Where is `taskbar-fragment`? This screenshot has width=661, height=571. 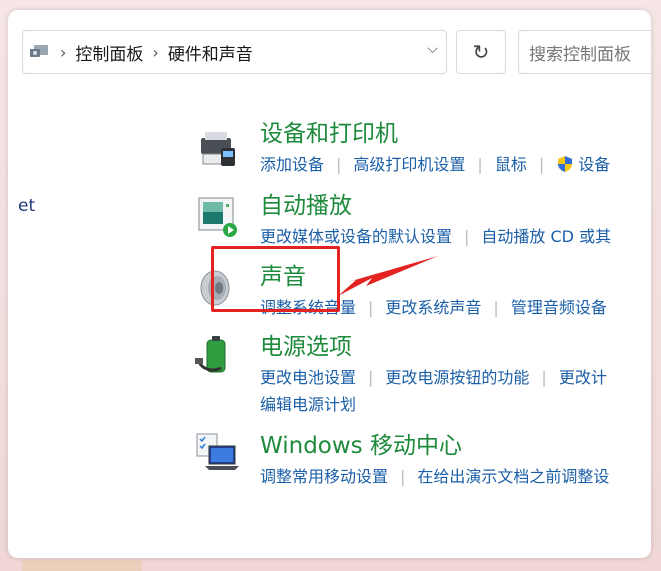 taskbar-fragment is located at coordinates (82, 565).